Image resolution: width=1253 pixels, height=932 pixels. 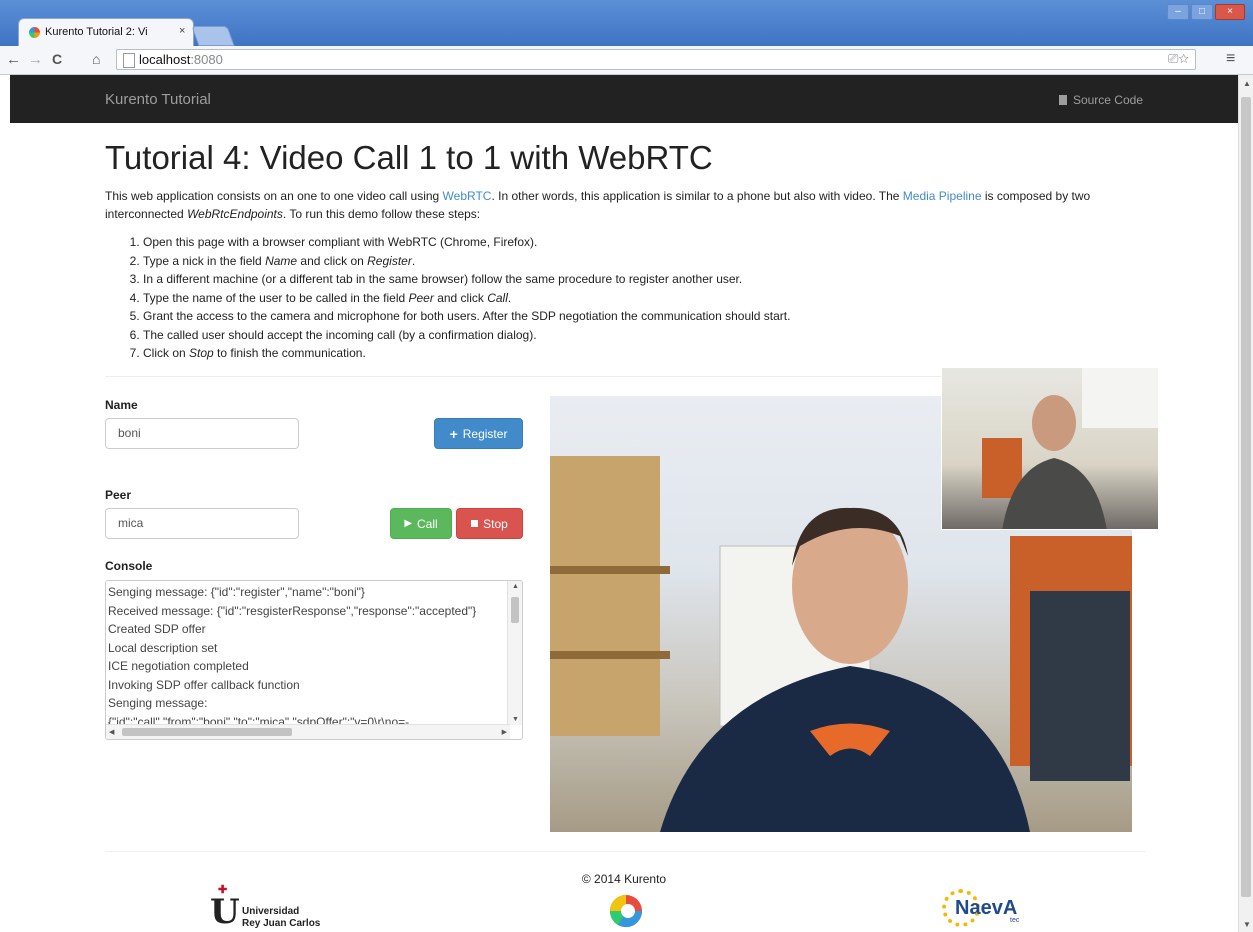 I want to click on local-video-scene, so click(x=1070, y=448).